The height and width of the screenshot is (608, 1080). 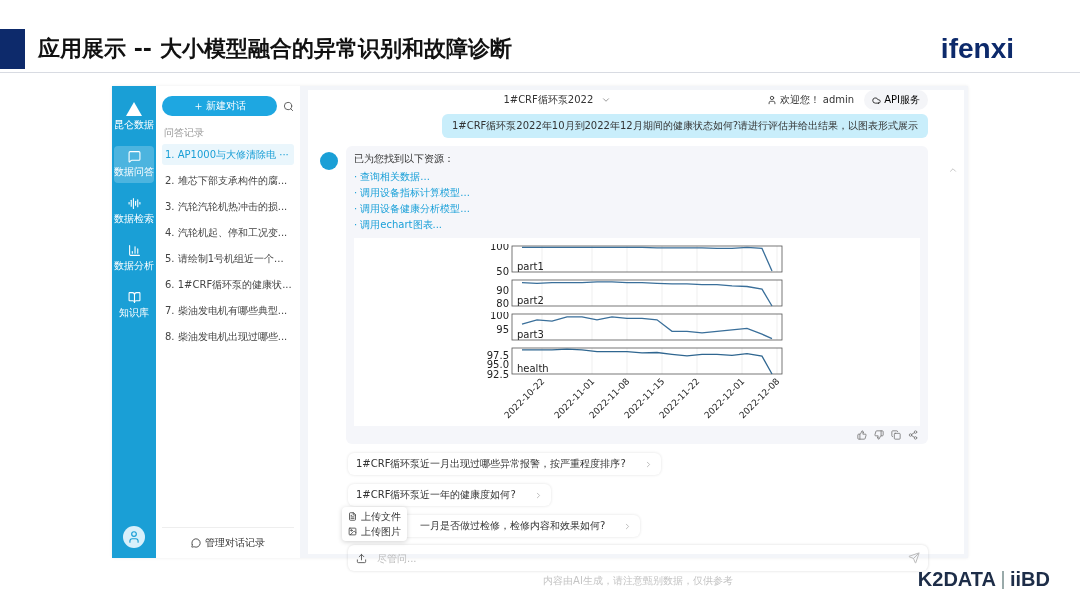 What do you see at coordinates (530, 334) in the screenshot?
I see `series-label: part3` at bounding box center [530, 334].